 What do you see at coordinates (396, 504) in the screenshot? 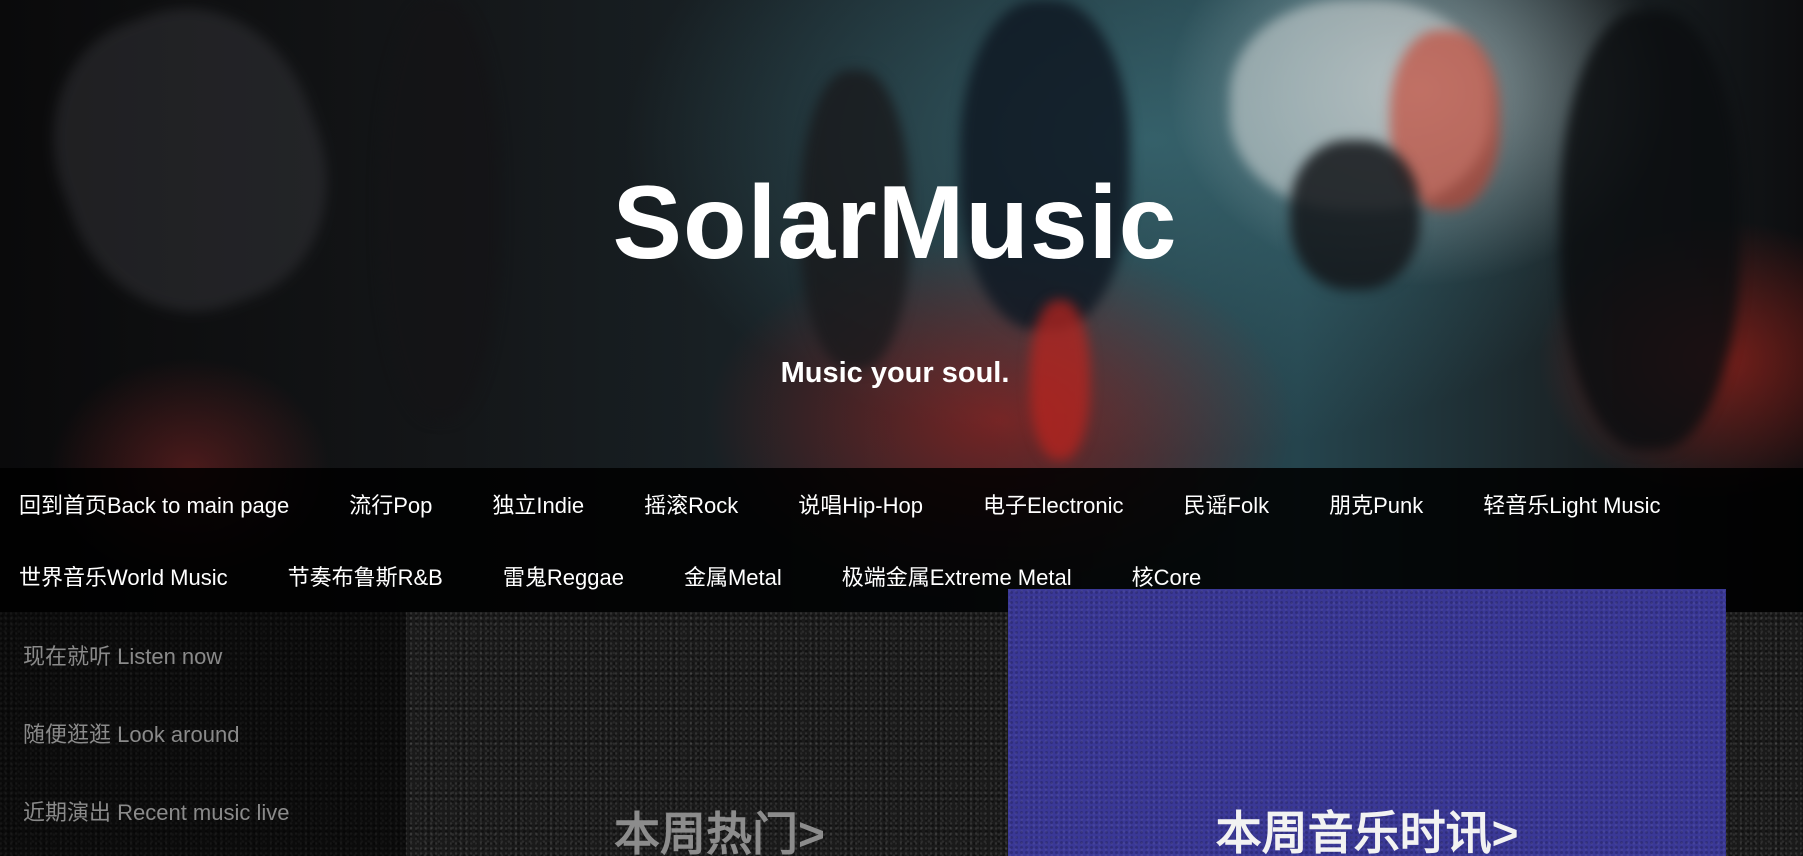
I see `nav-link-pop: 流行Pop` at bounding box center [396, 504].